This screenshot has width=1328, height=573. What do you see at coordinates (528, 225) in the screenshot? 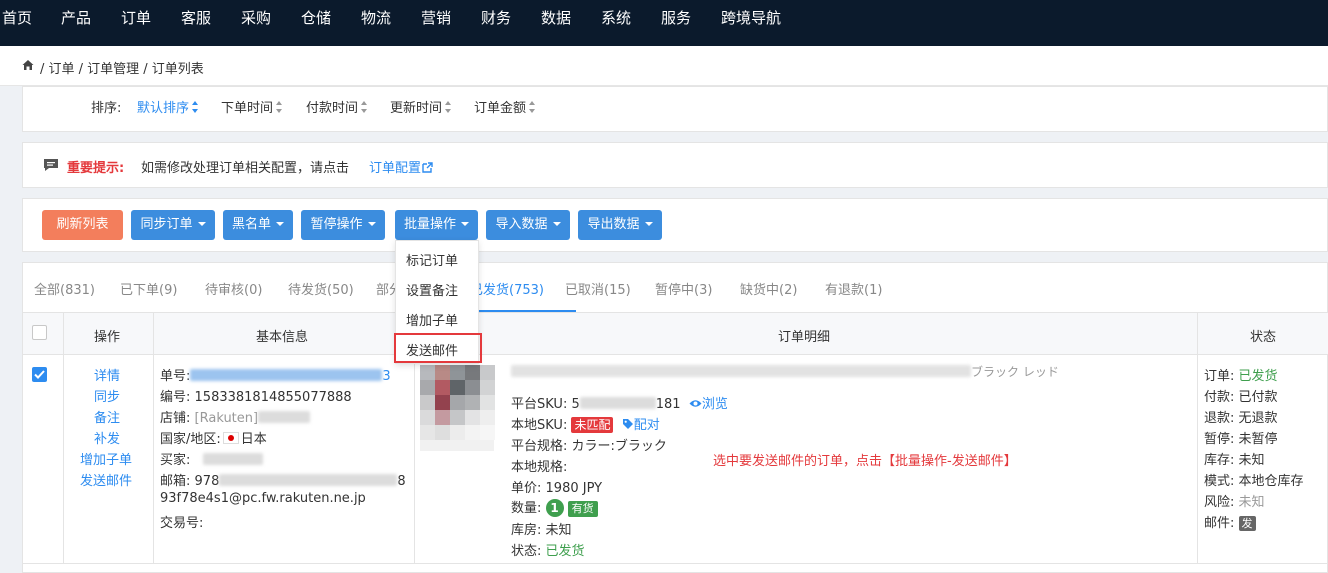
I see `import-data-button: 导入数据` at bounding box center [528, 225].